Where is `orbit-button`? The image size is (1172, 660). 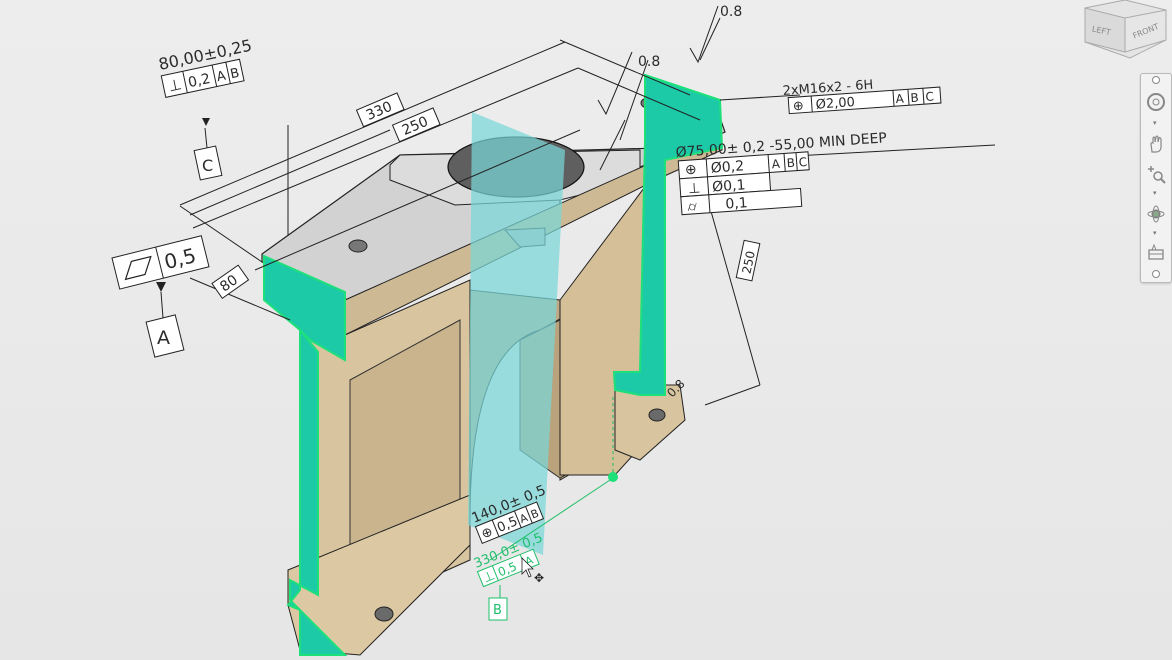 orbit-button is located at coordinates (1156, 214).